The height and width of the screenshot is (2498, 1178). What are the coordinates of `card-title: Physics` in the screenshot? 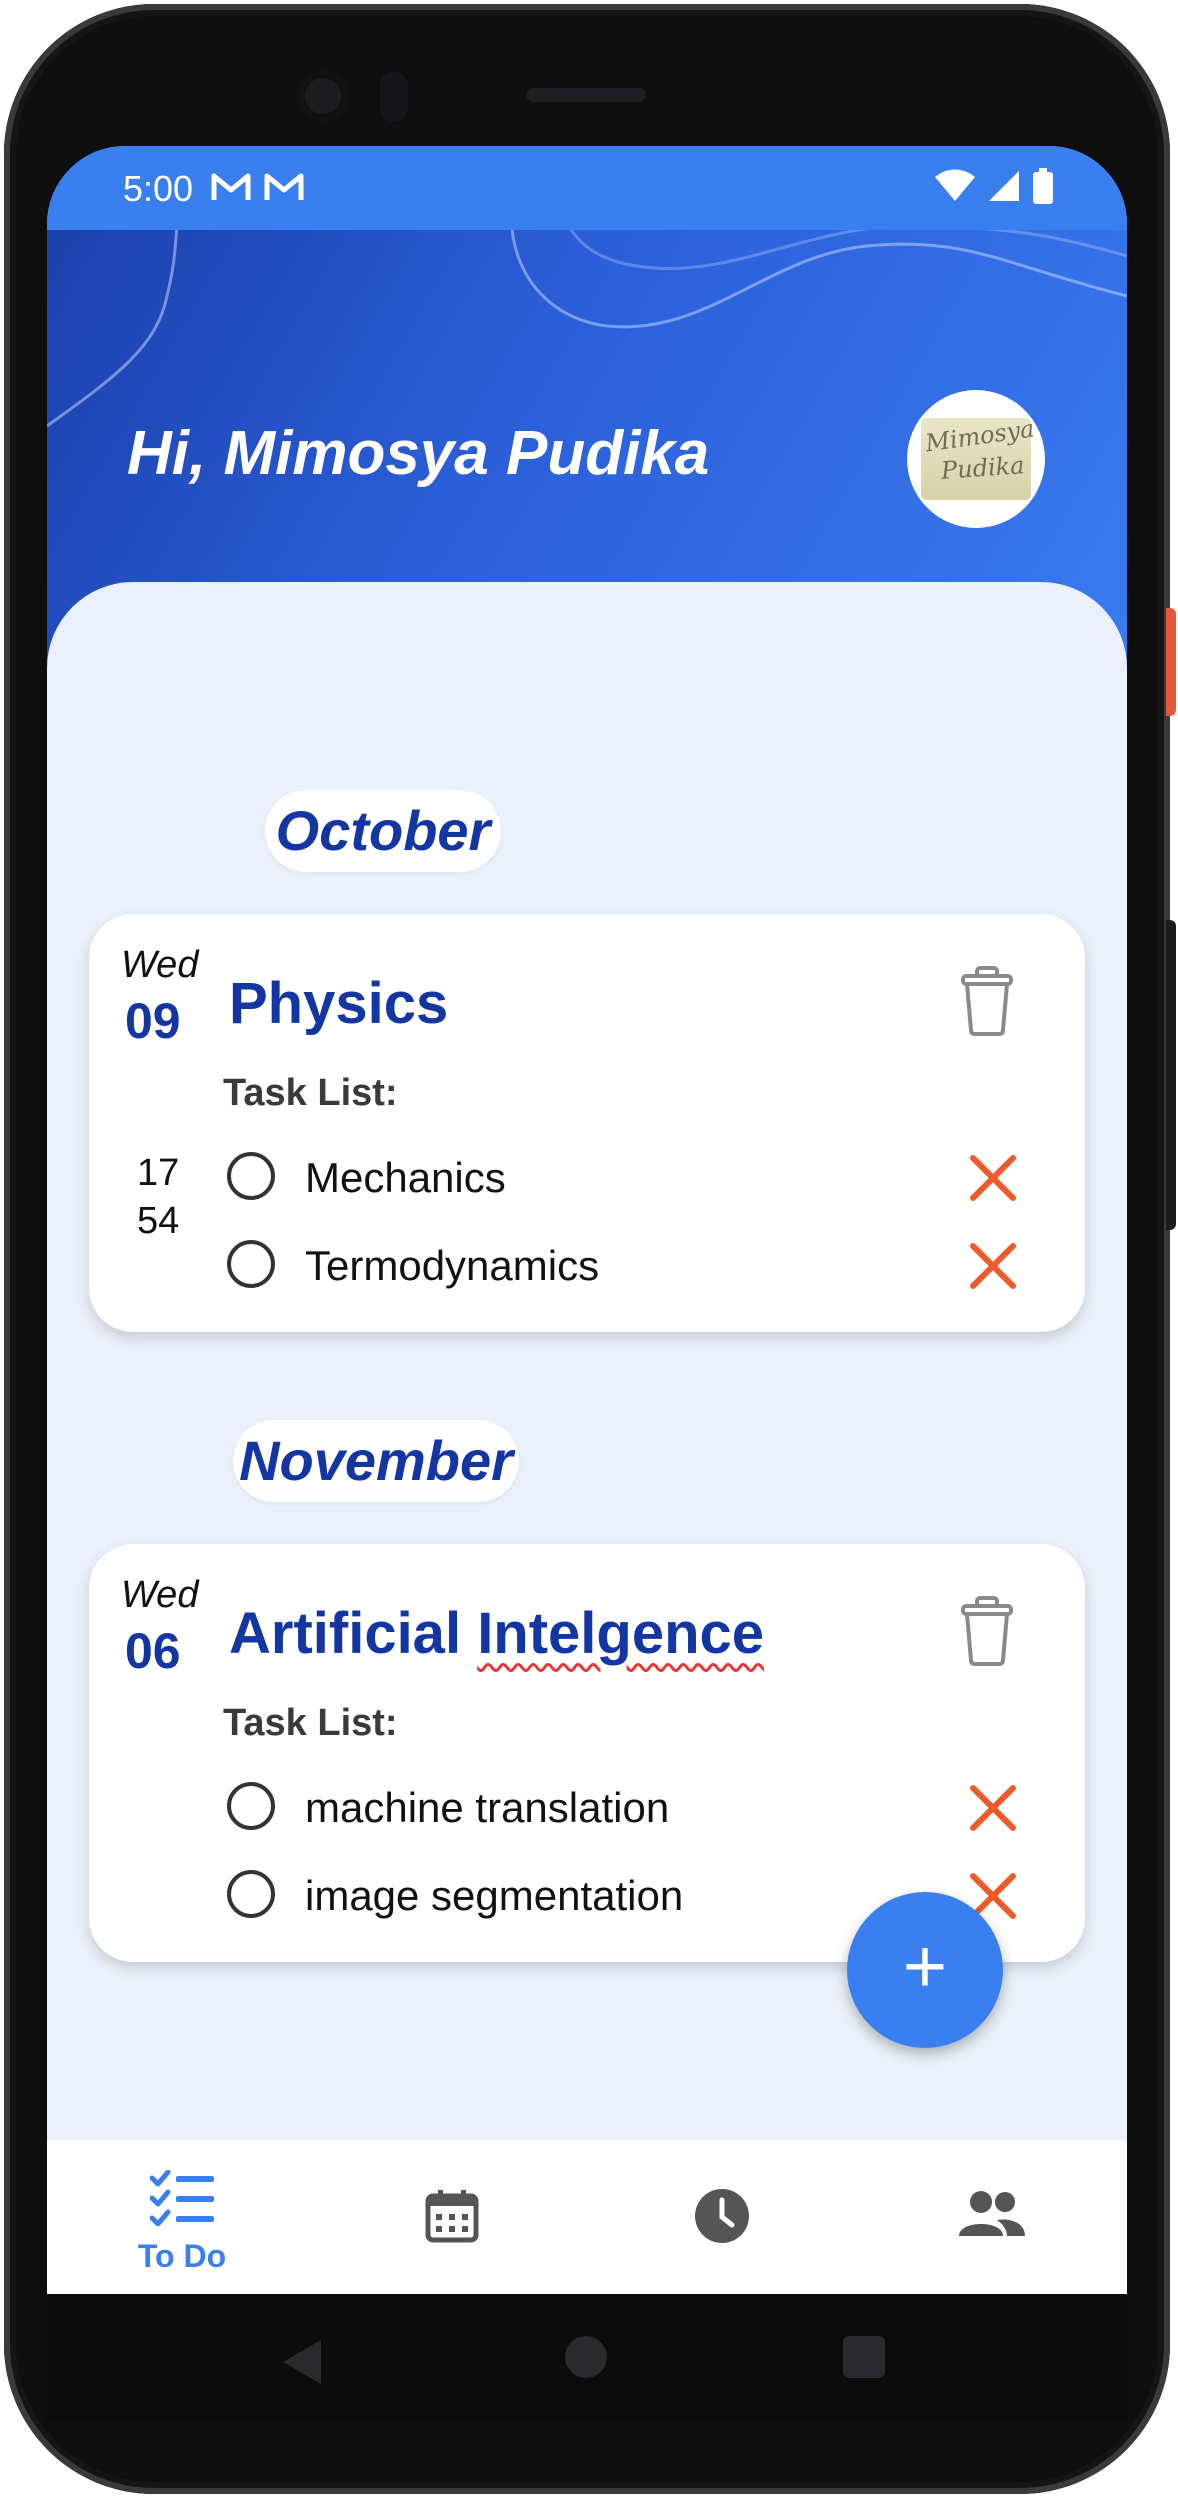 It's located at (339, 1003).